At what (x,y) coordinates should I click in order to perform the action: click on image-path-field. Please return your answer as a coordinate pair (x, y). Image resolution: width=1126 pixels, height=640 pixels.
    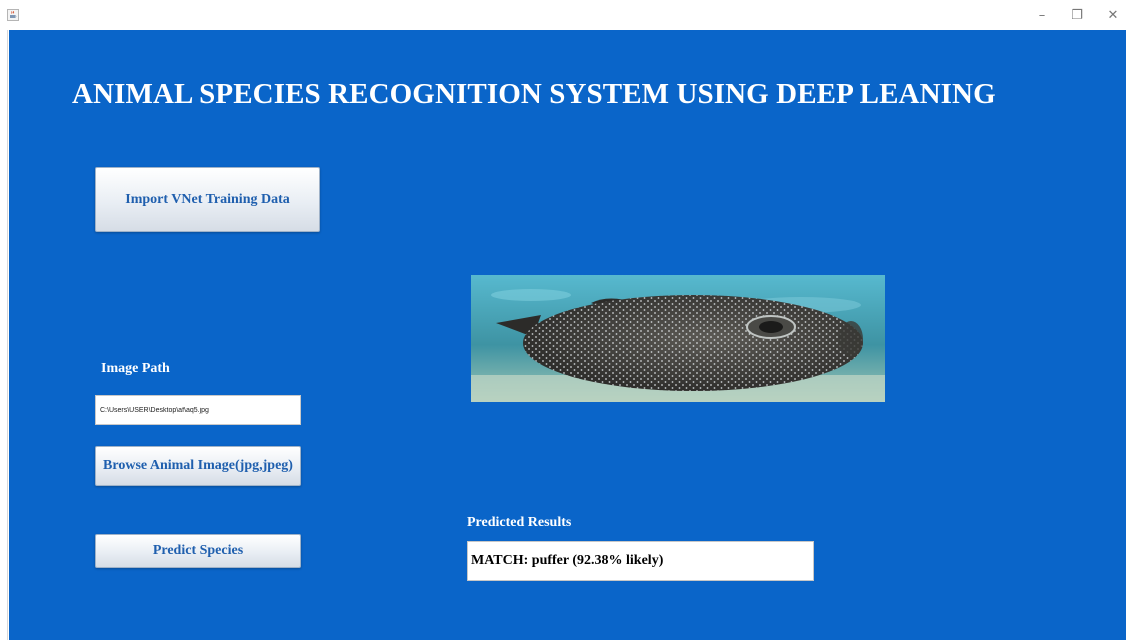
    Looking at the image, I should click on (198, 410).